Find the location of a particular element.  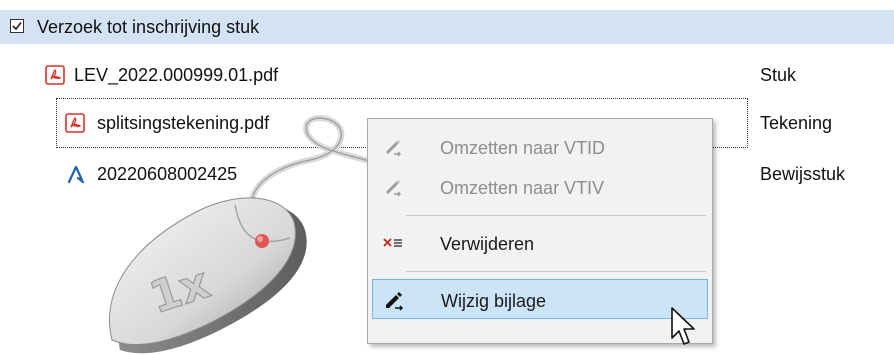

signature-icon is located at coordinates (76, 174).